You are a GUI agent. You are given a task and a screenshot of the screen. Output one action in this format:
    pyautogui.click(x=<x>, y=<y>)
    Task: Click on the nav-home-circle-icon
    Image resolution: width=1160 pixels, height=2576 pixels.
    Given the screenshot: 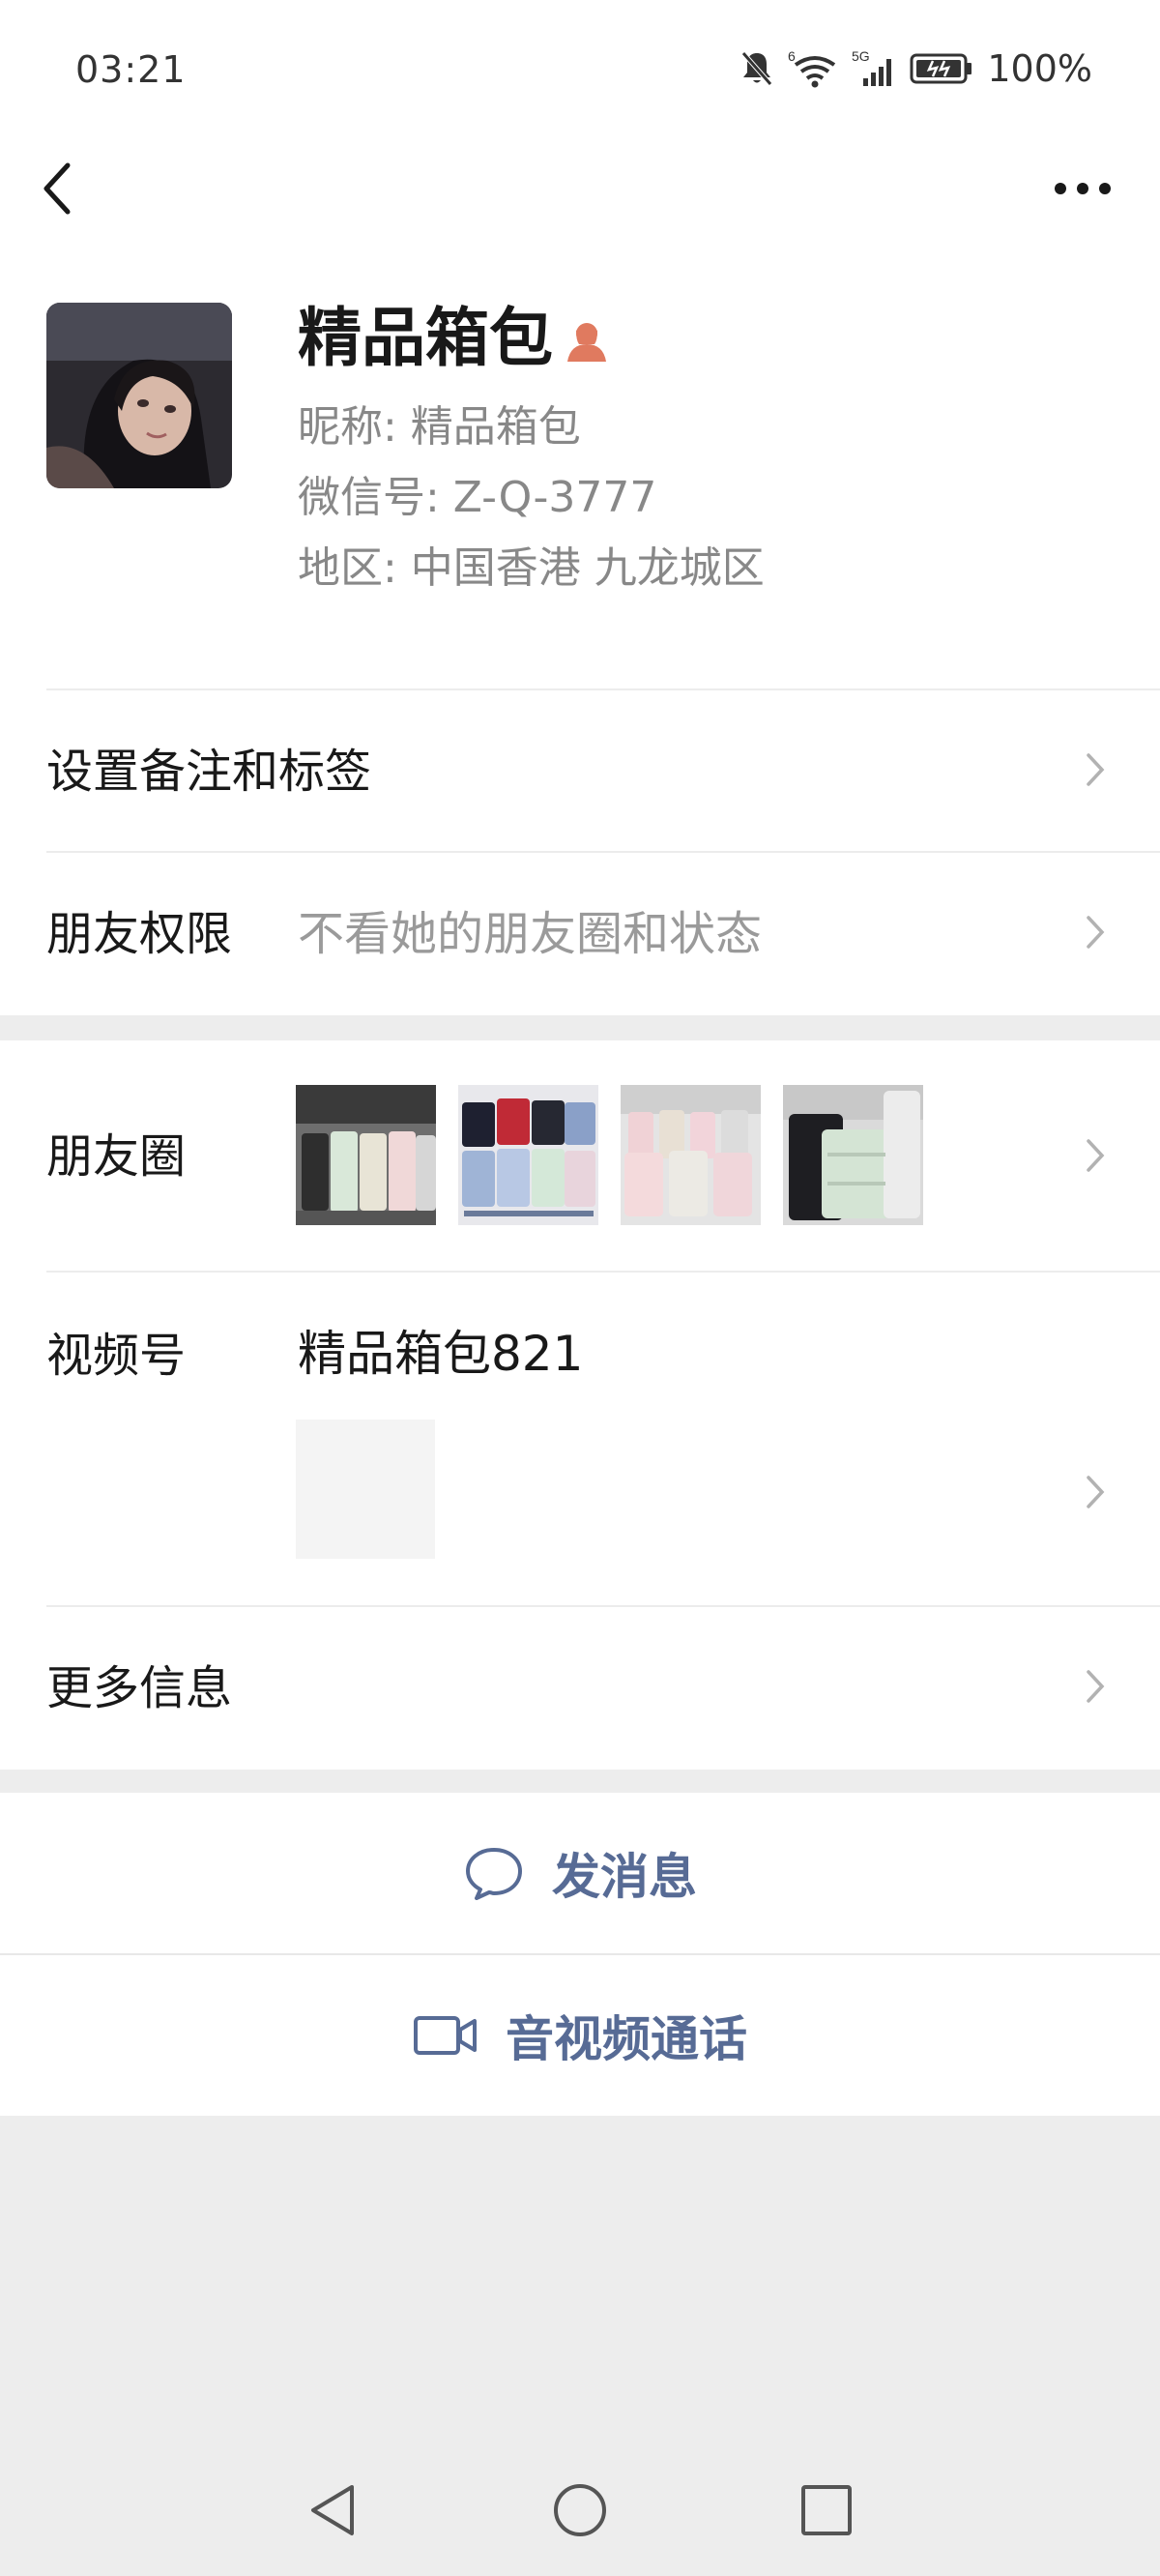 What is the action you would take?
    pyautogui.click(x=580, y=2510)
    